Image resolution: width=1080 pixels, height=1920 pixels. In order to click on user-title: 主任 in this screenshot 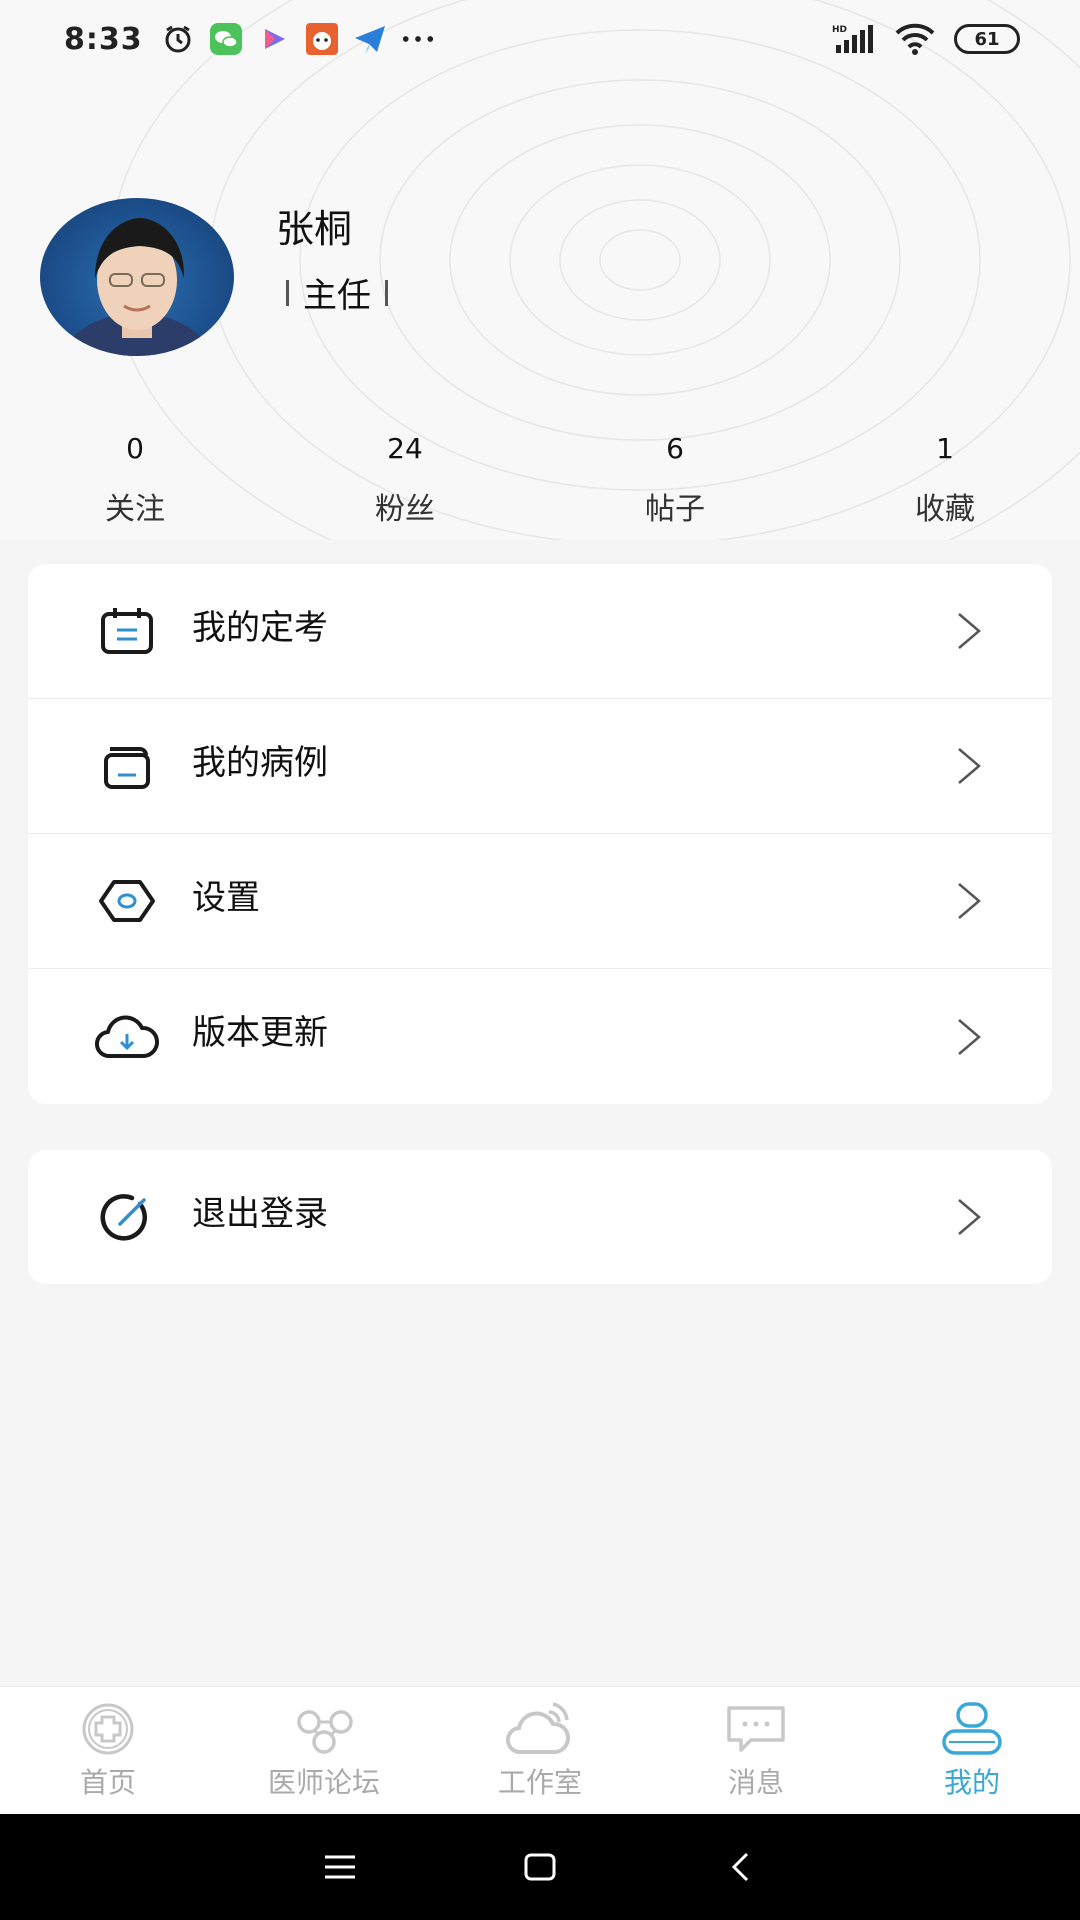, I will do `click(337, 296)`.